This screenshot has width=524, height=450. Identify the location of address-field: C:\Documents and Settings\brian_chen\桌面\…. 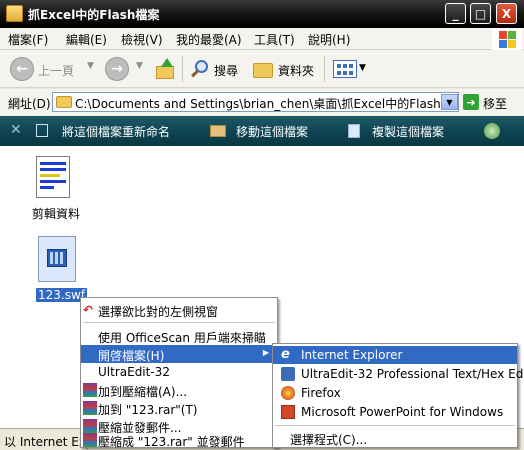
(255, 102).